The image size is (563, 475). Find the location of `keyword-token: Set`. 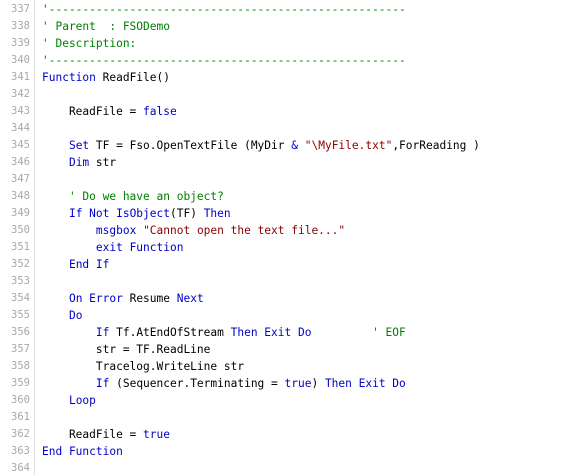

keyword-token: Set is located at coordinates (79, 145).